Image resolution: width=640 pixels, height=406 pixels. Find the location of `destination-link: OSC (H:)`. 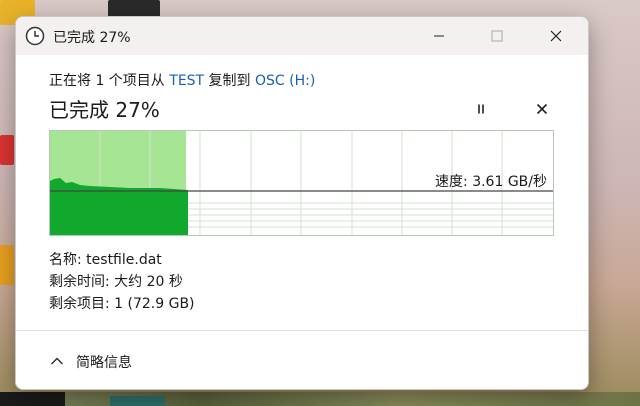

destination-link: OSC (H:) is located at coordinates (285, 81).